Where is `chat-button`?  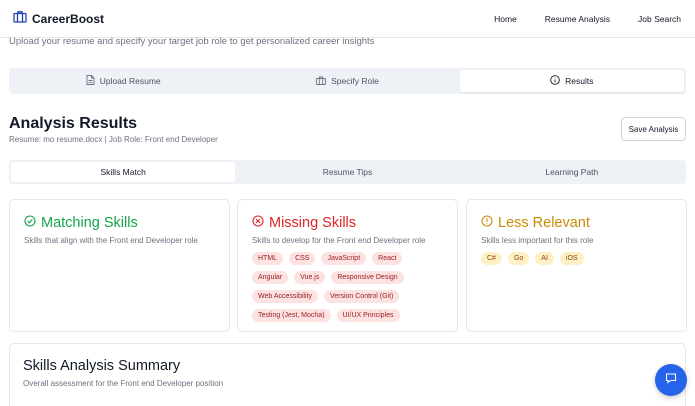 chat-button is located at coordinates (671, 380).